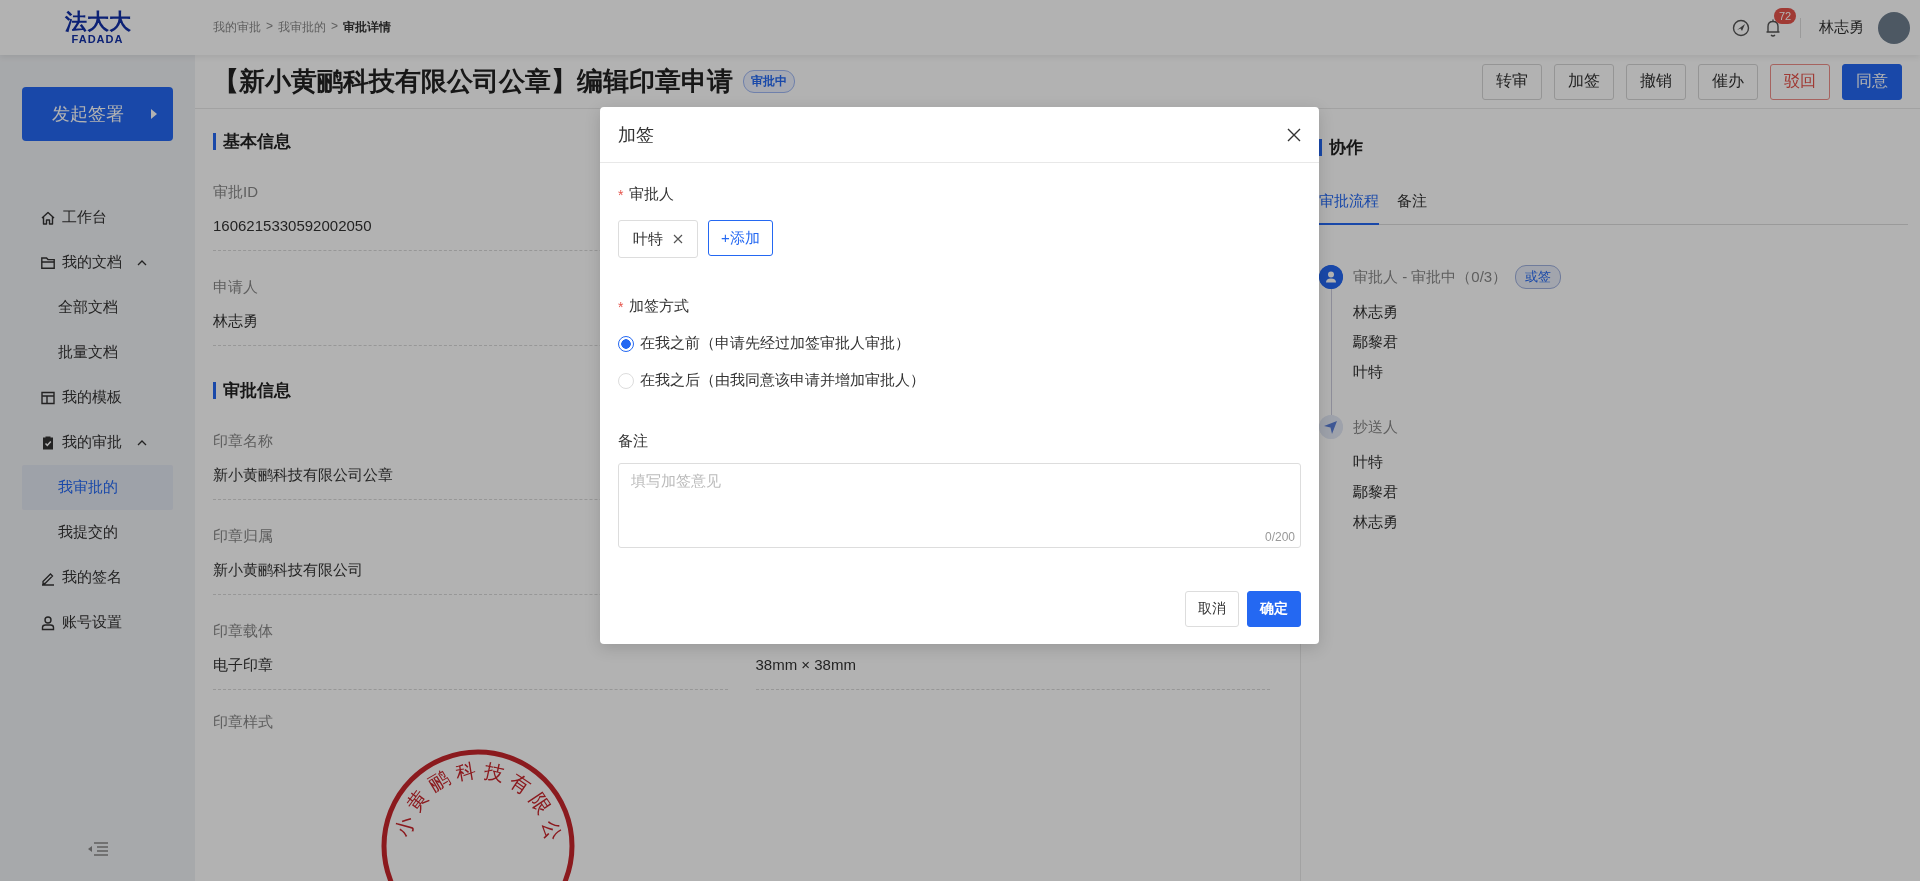 The height and width of the screenshot is (881, 1920). What do you see at coordinates (1375, 427) in the screenshot?
I see `step-title: 抄送人` at bounding box center [1375, 427].